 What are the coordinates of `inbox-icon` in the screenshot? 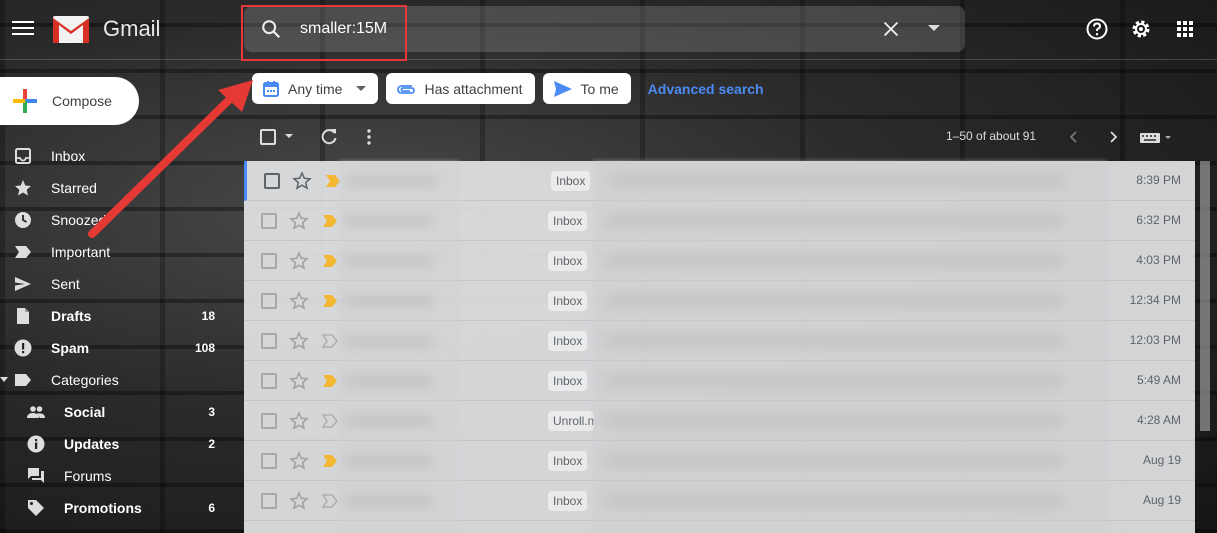 It's located at (23, 156).